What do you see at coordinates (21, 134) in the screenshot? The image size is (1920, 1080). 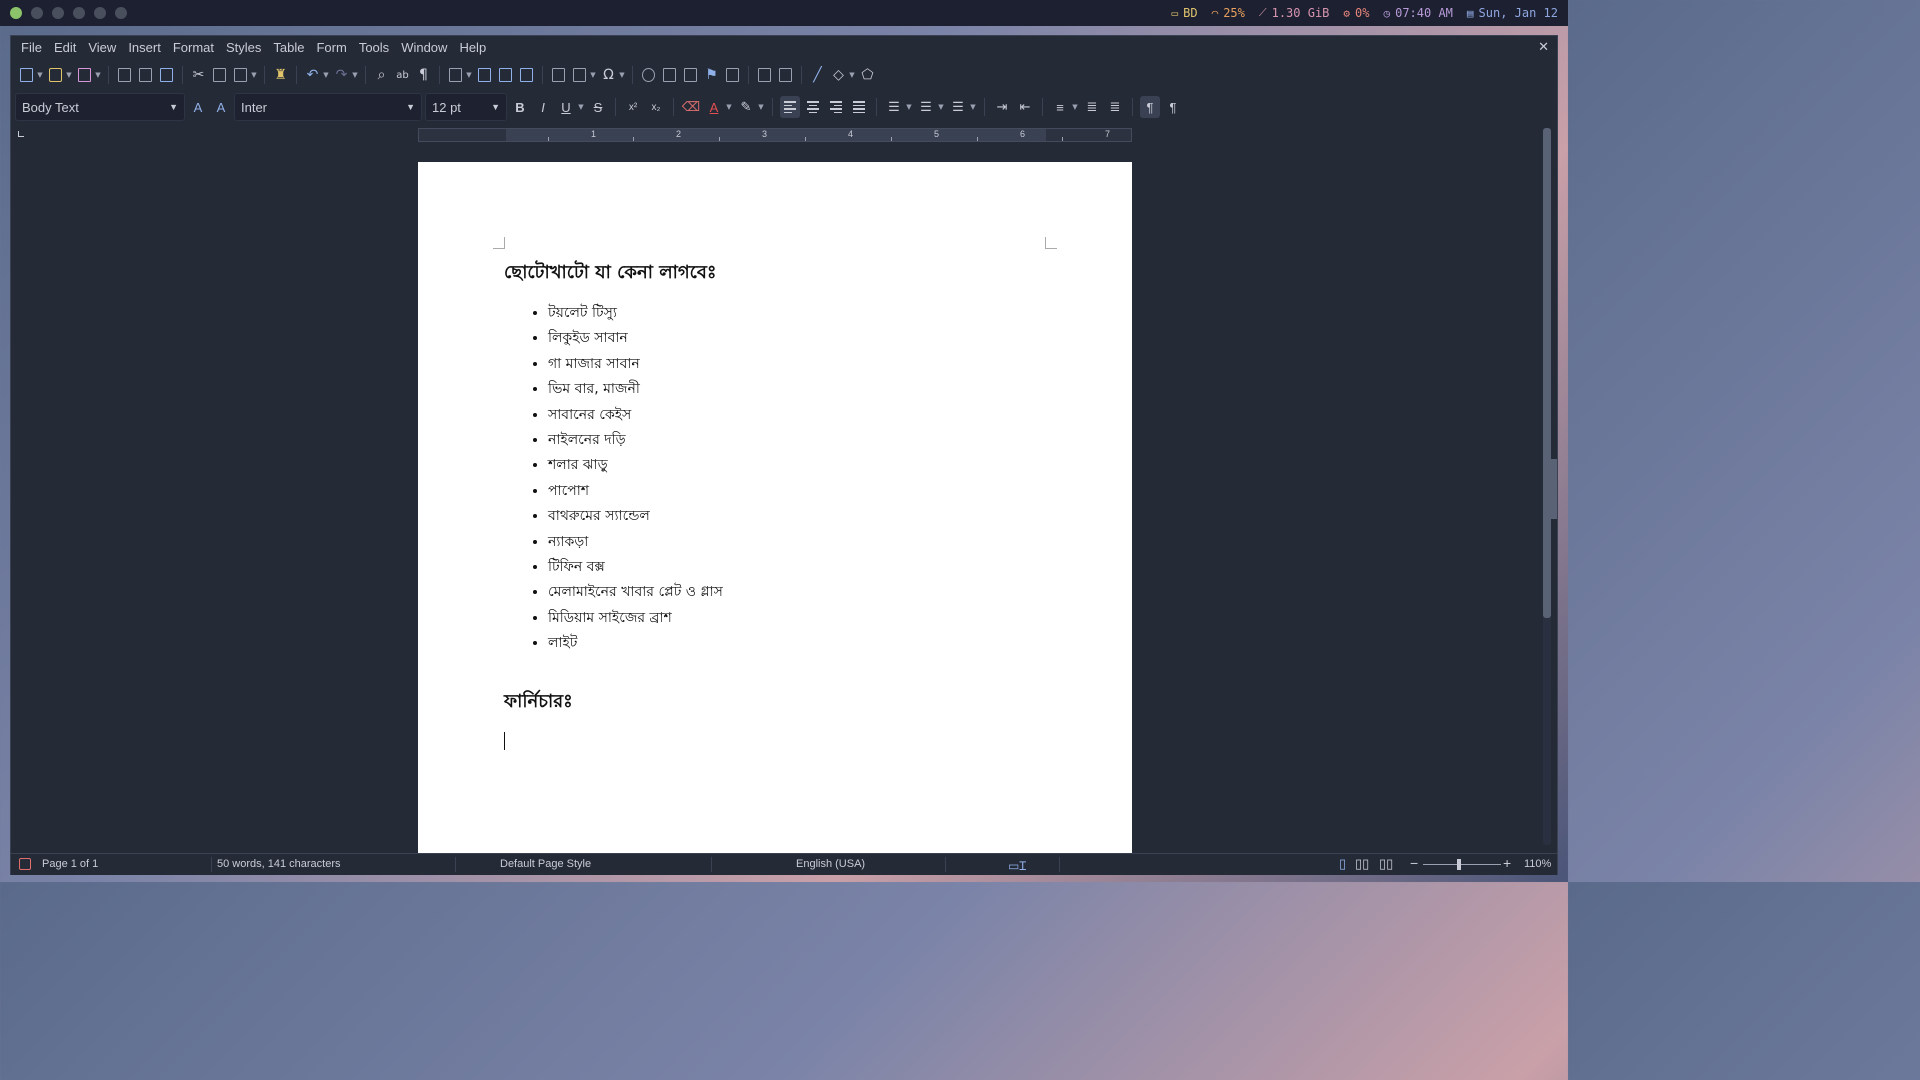 I see `tab-stop-selector` at bounding box center [21, 134].